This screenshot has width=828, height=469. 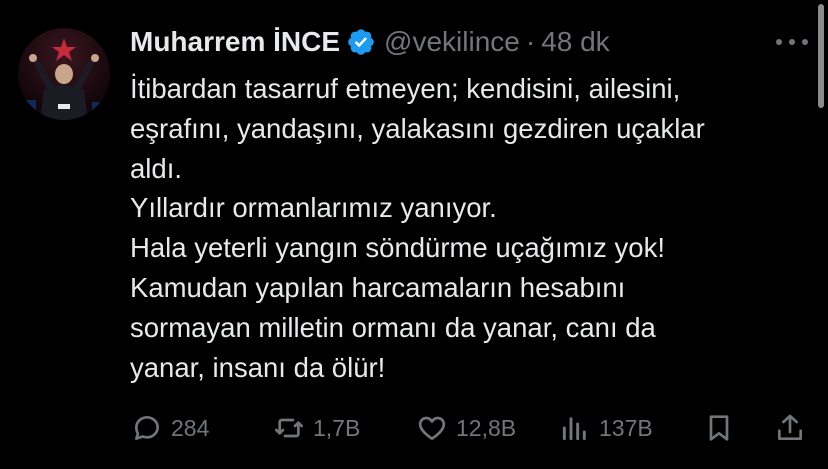 What do you see at coordinates (361, 42) in the screenshot?
I see `verified-badge-icon` at bounding box center [361, 42].